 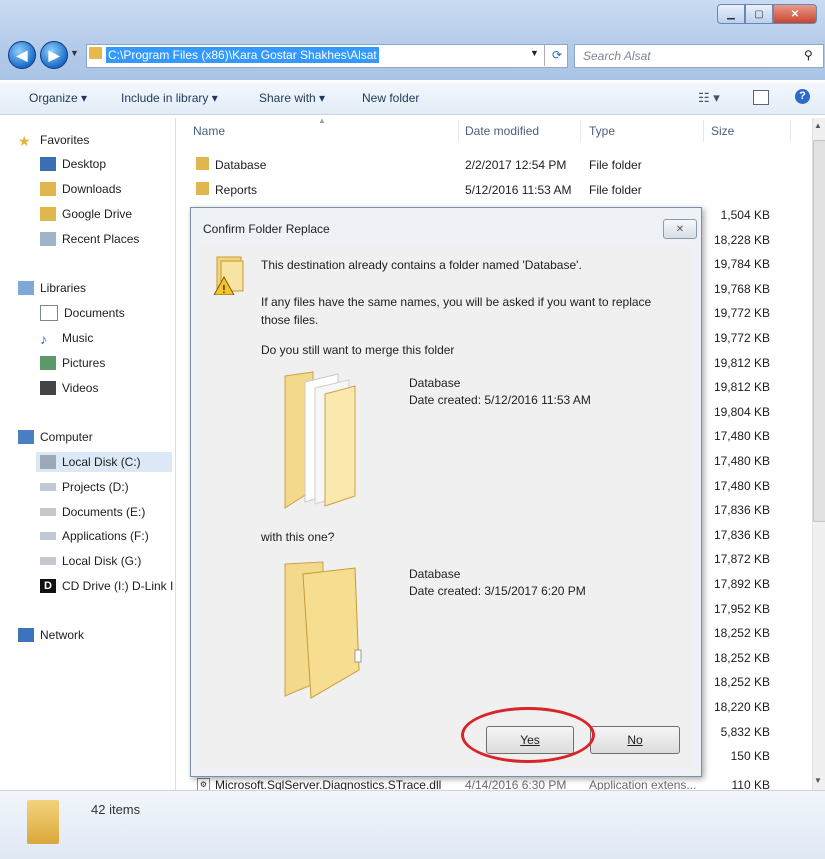 I want to click on sidebar-computer: Computer, so click(x=55, y=437).